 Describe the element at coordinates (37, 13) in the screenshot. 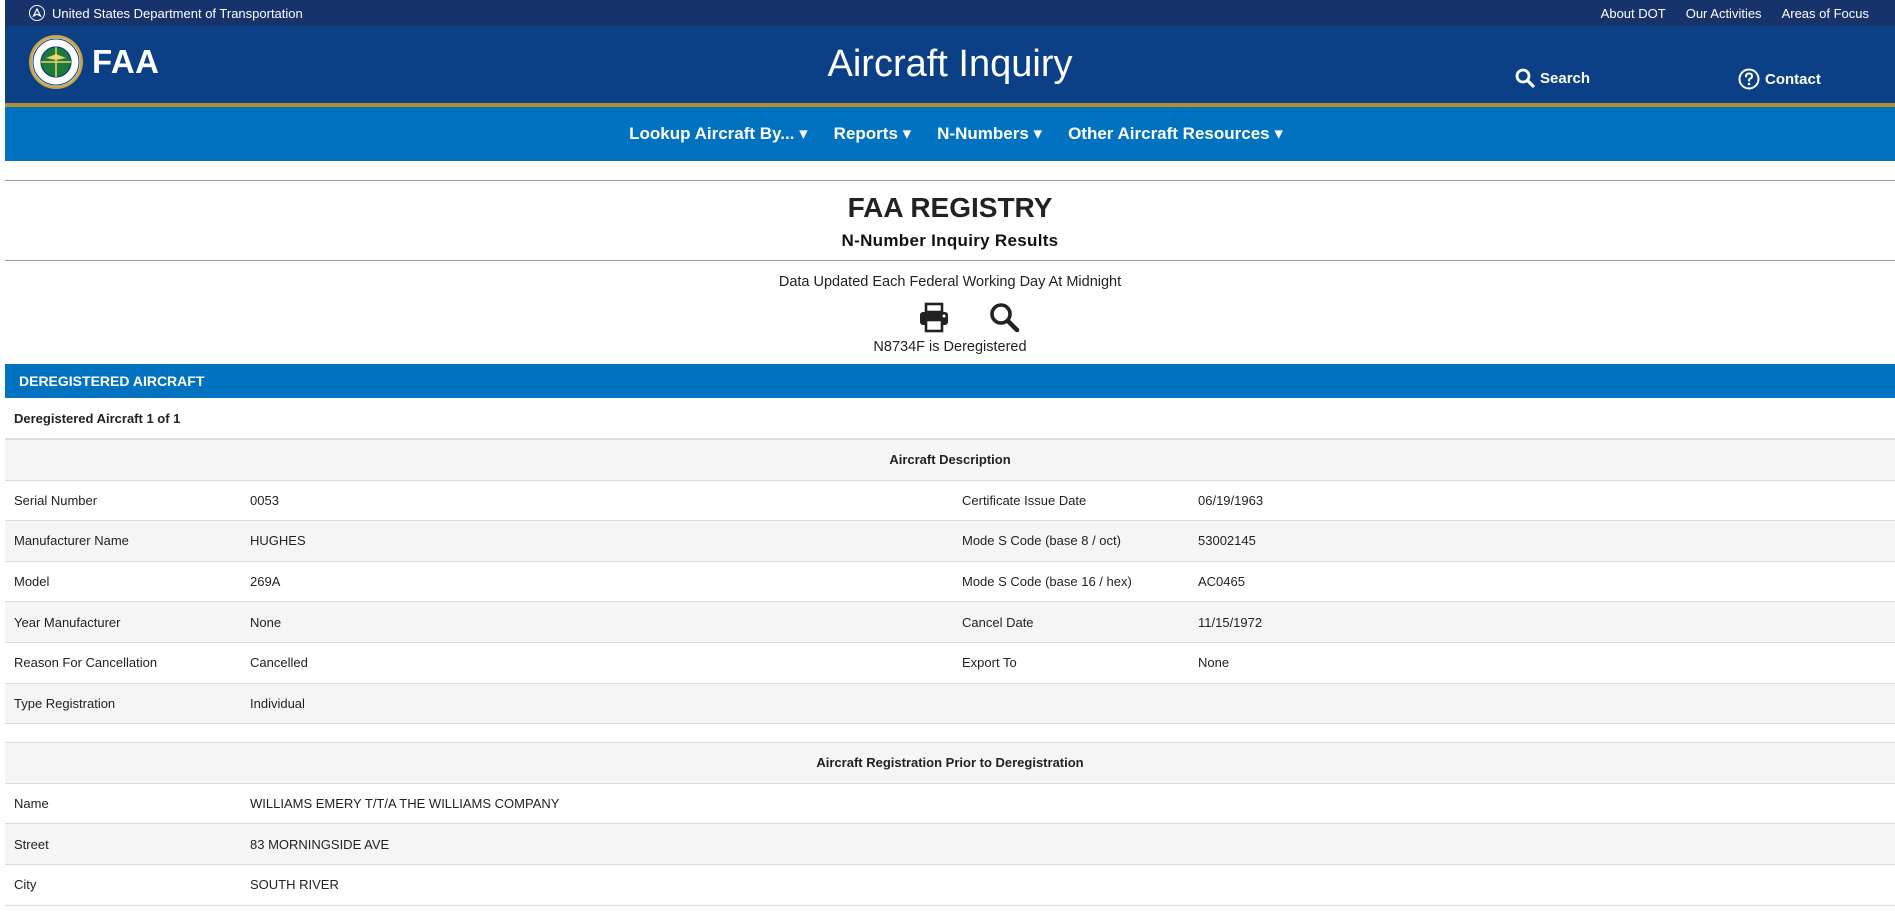

I see `dot-seal-icon` at that location.